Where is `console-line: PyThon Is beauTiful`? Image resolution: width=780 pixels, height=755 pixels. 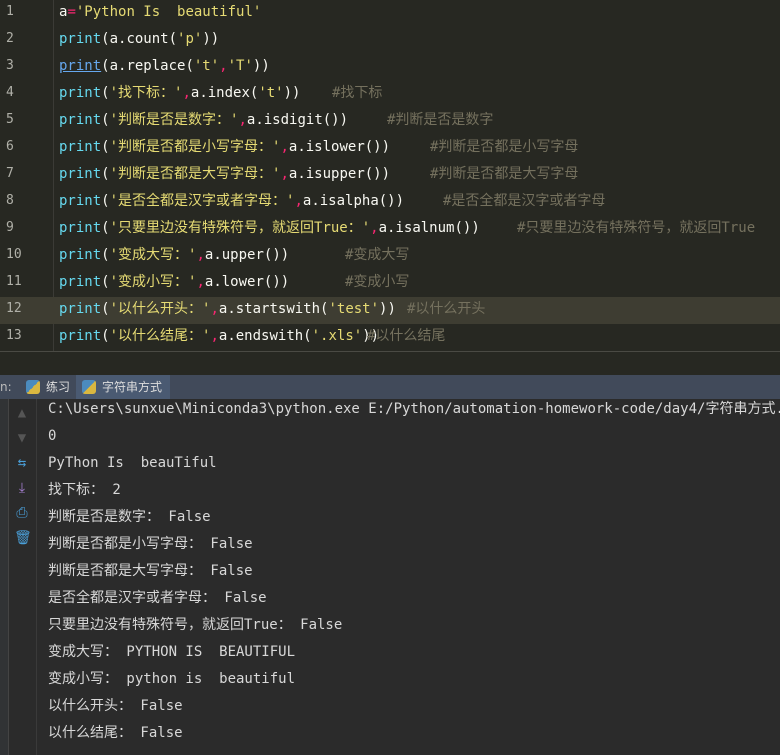
console-line: PyThon Is beauTiful is located at coordinates (132, 463).